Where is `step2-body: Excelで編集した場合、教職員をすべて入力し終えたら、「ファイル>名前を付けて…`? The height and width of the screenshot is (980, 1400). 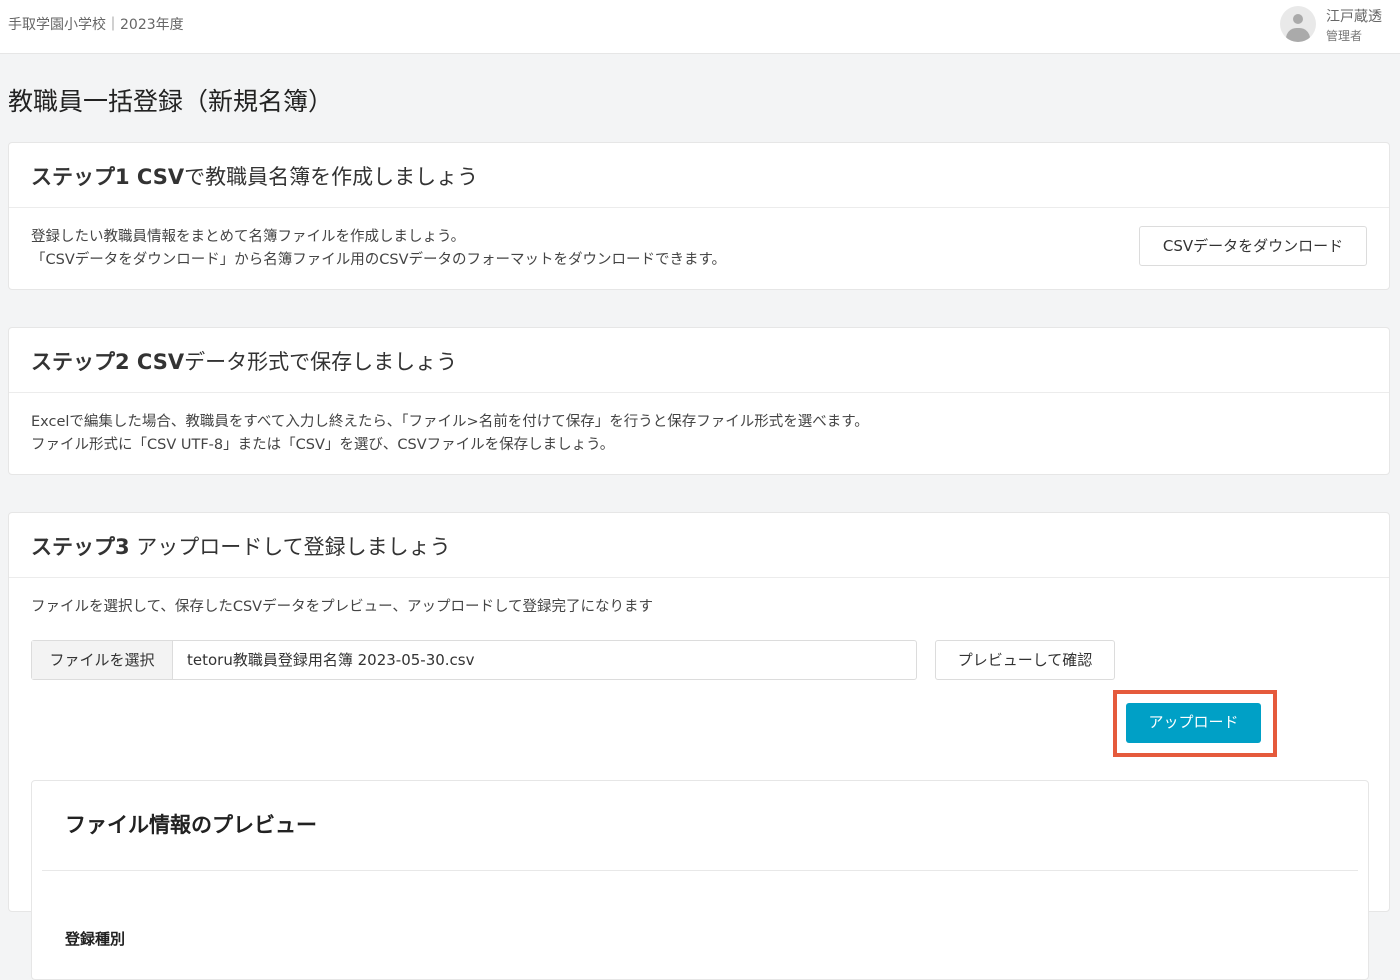
step2-body: Excelで編集した場合、教職員をすべて入力し終えたら、「ファイル>名前を付けて… is located at coordinates (699, 433).